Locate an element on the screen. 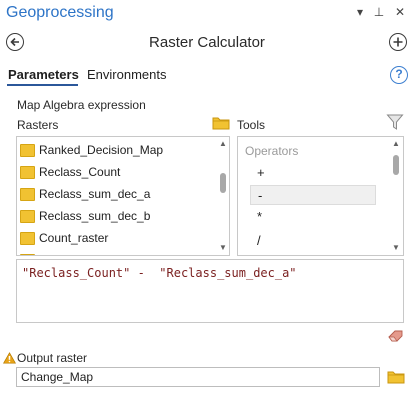 The image size is (414, 408). operators-list: Operators + - * / ▲ ▼ is located at coordinates (320, 196).